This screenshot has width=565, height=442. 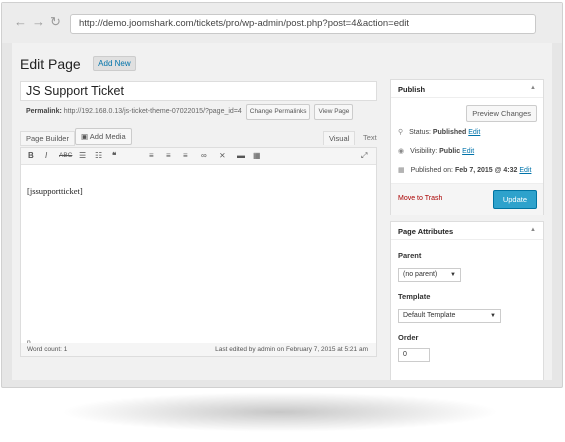 What do you see at coordinates (55, 191) in the screenshot?
I see `editor-content: [jssupportticket]` at bounding box center [55, 191].